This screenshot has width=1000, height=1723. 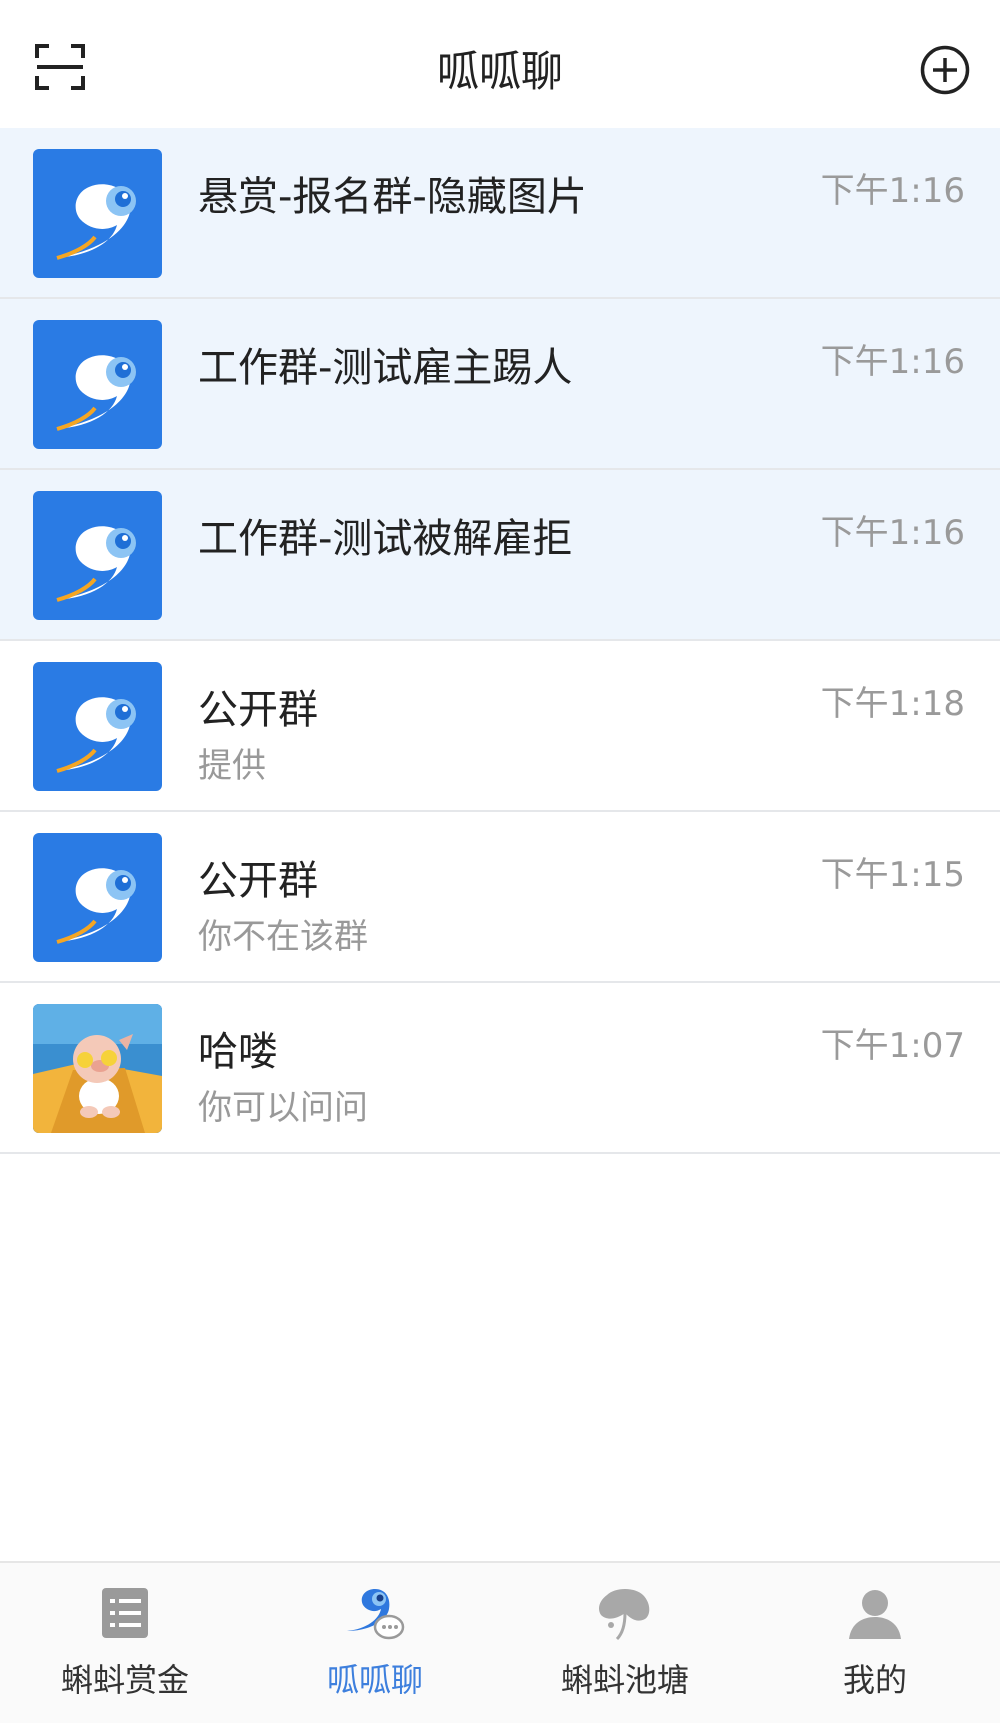 I want to click on tab-bounty: 蝌蚪赏金, so click(x=125, y=1643).